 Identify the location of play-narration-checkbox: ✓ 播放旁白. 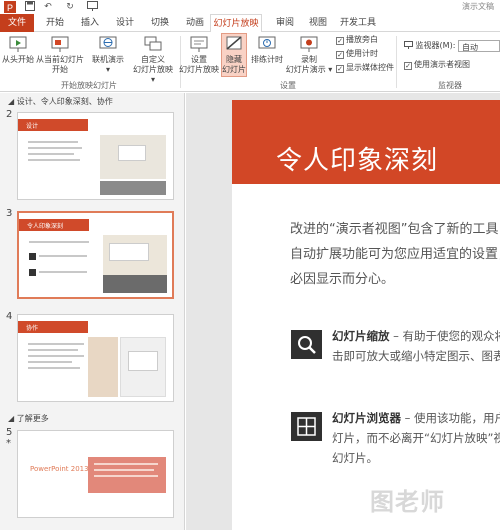
(357, 40).